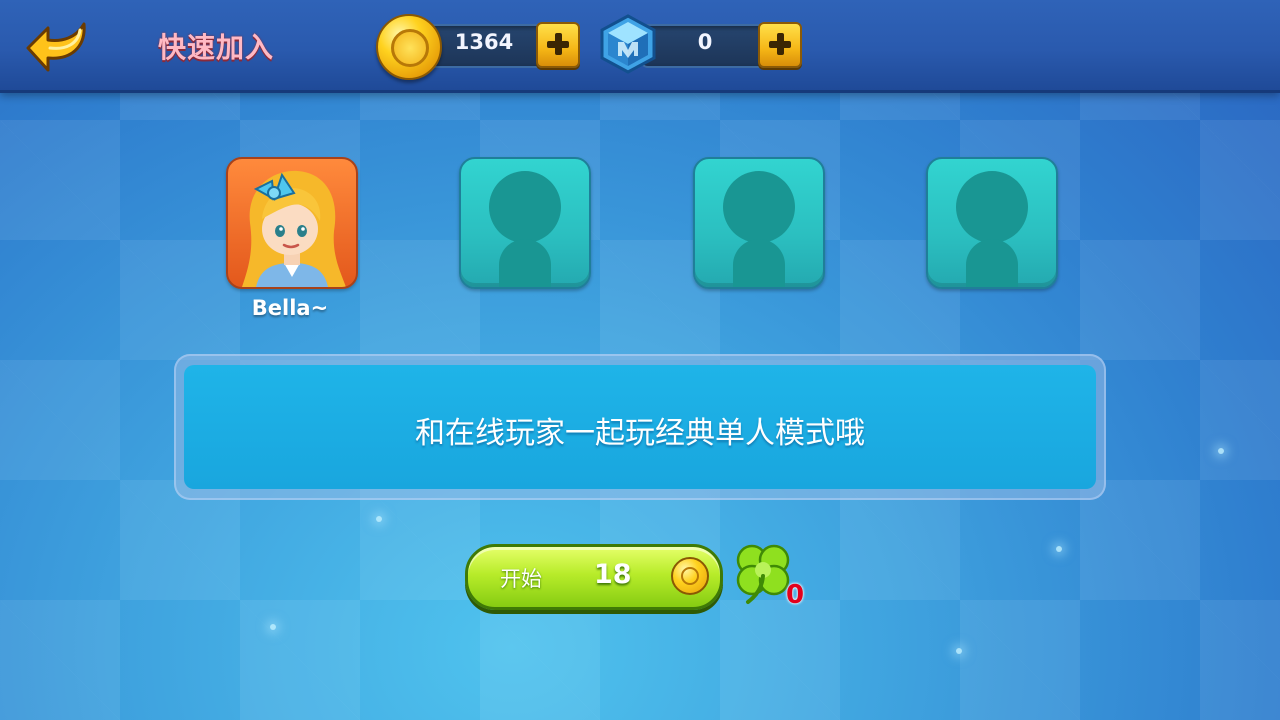 This screenshot has height=720, width=1280. I want to click on player-name: Bella~, so click(290, 308).